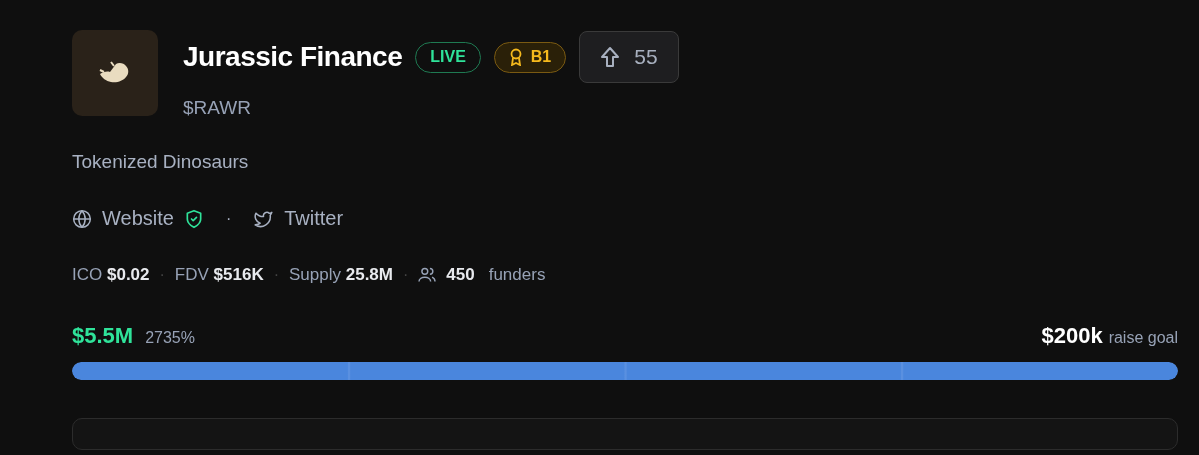 The image size is (1199, 455). I want to click on users-icon, so click(427, 275).